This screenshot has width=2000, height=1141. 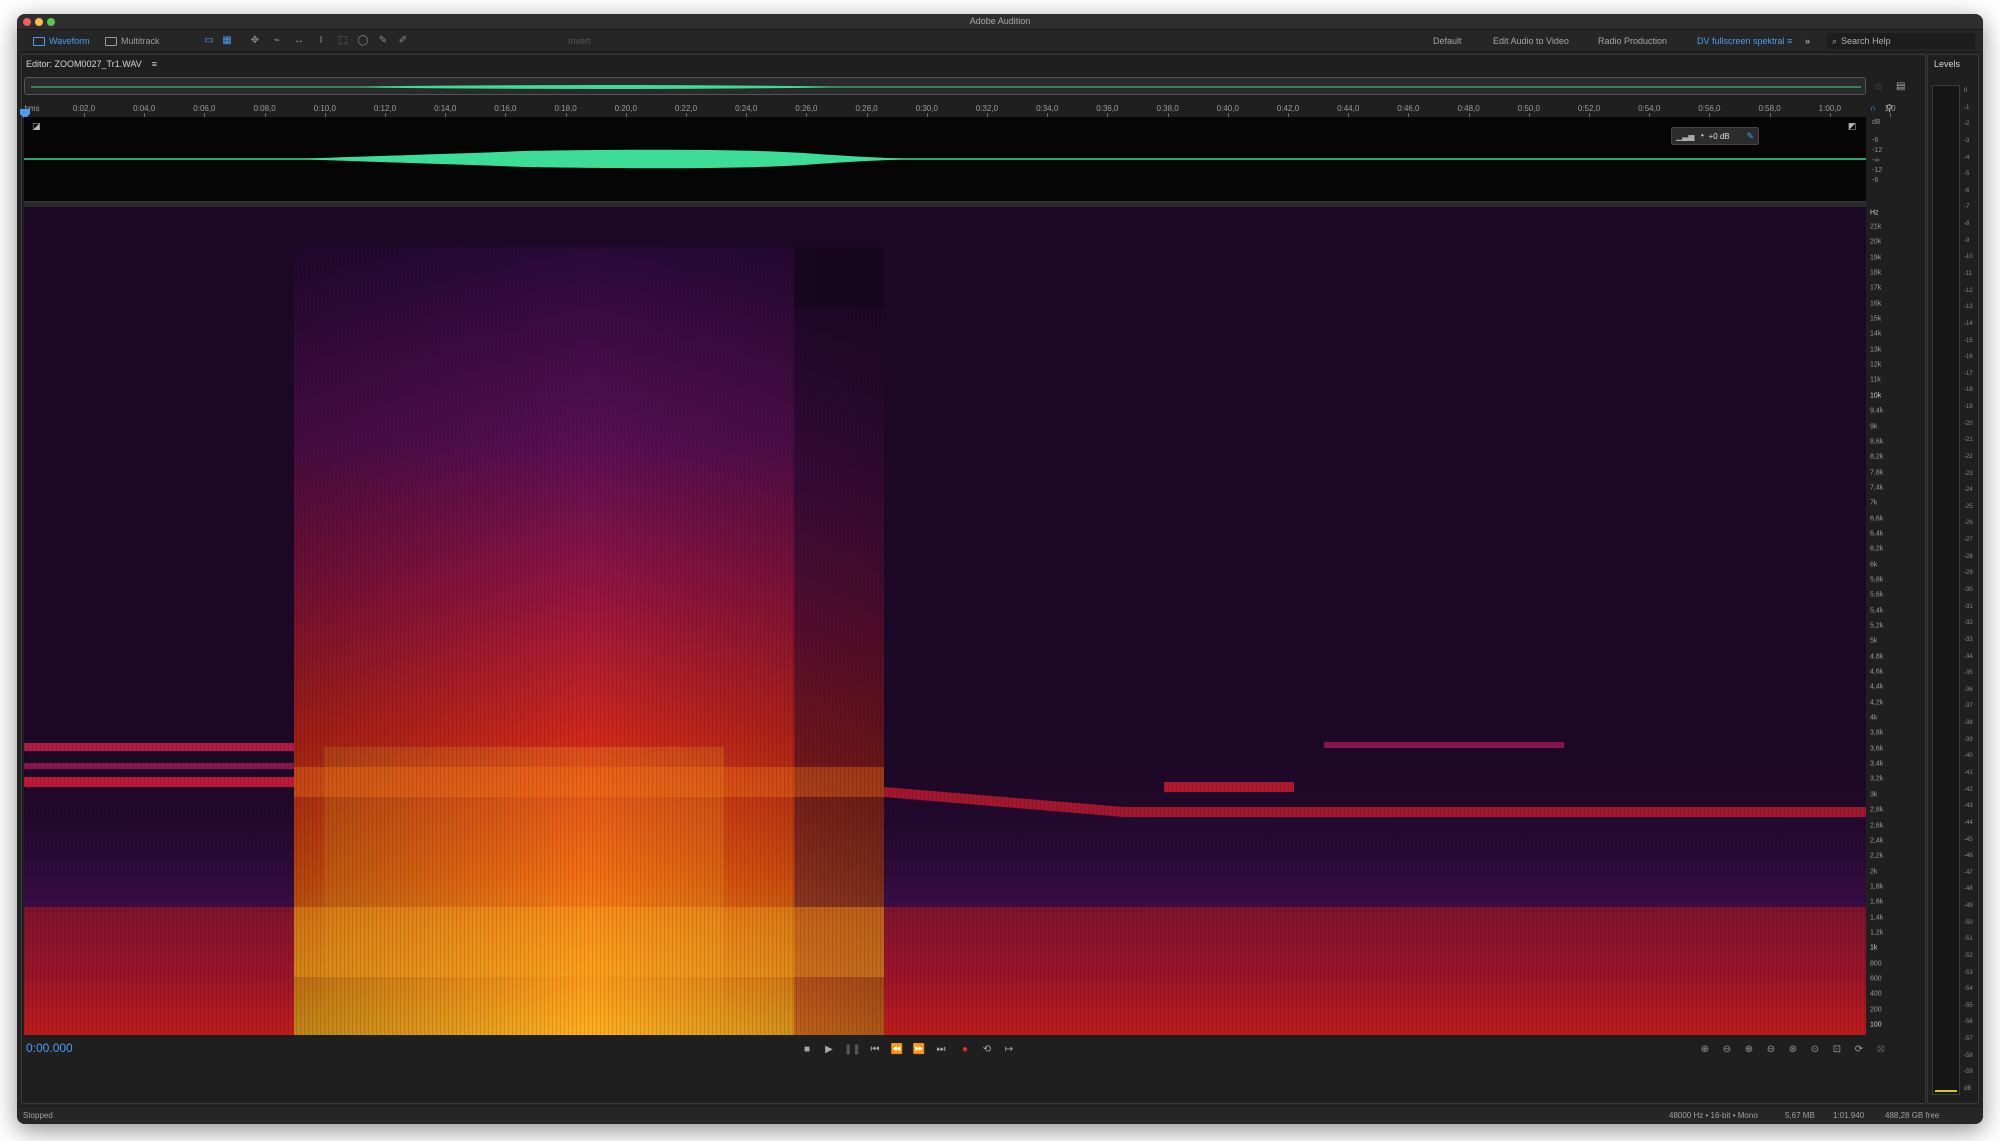 What do you see at coordinates (1701, 136) in the screenshot?
I see `volume-knob-icon: ◔` at bounding box center [1701, 136].